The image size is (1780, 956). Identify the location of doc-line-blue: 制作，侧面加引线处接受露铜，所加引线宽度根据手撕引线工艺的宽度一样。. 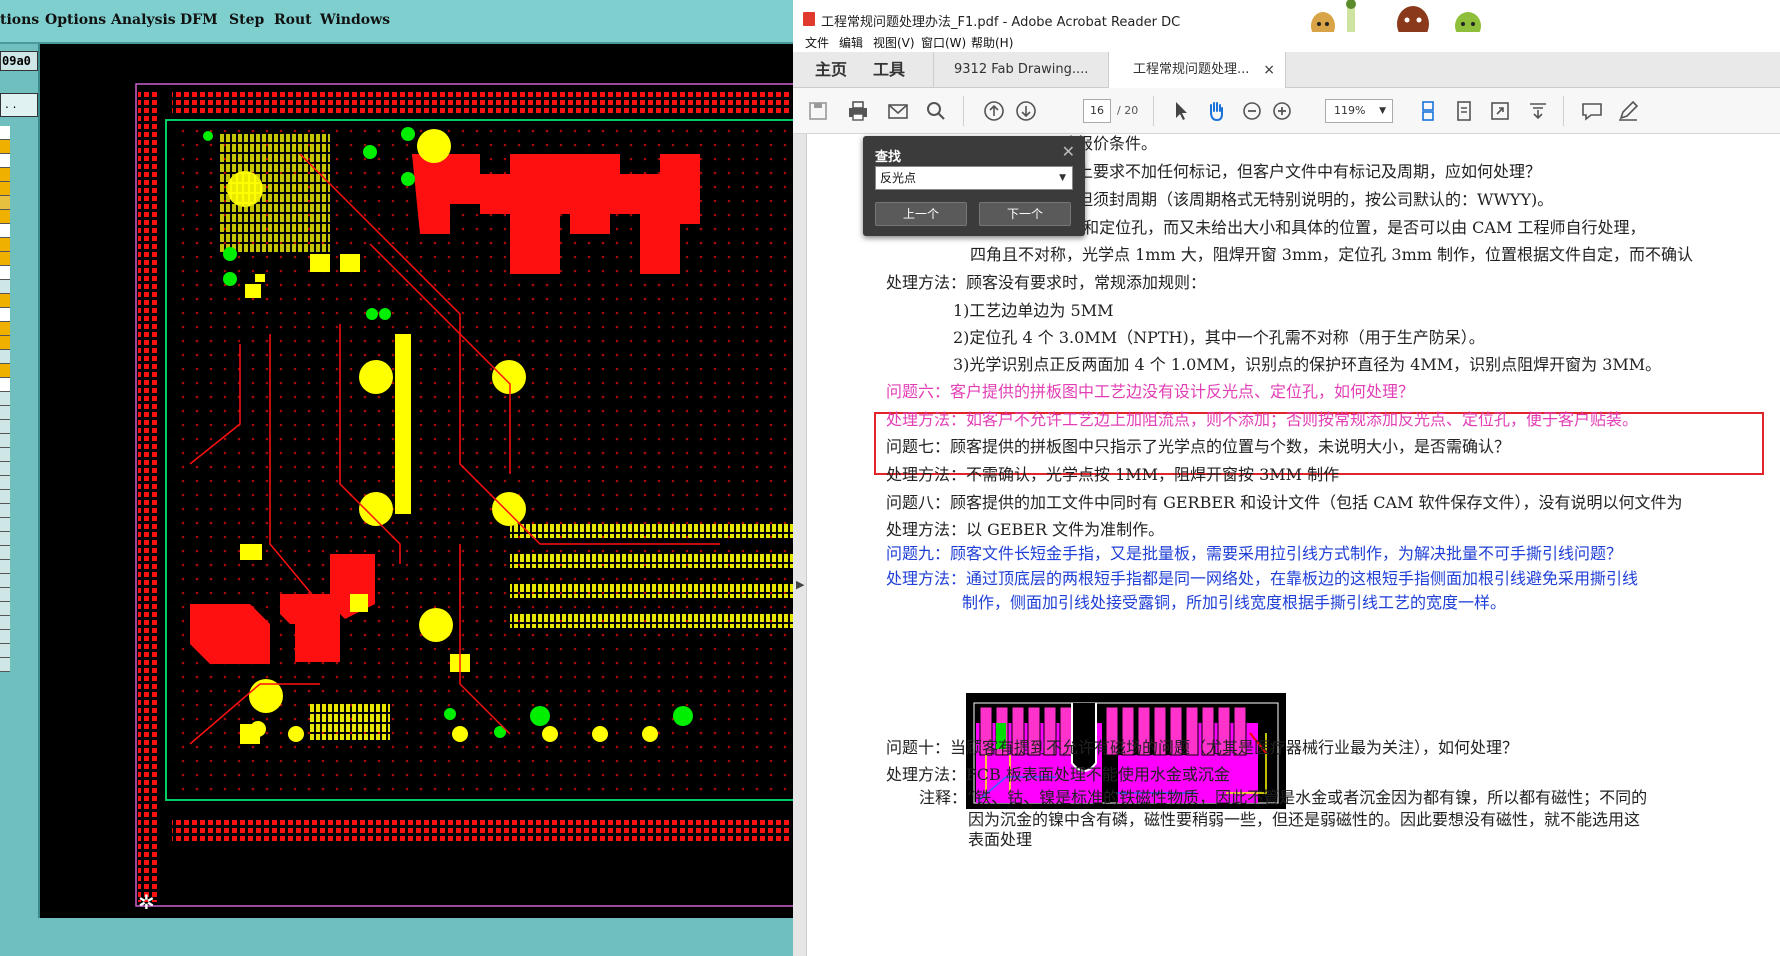
(1234, 602).